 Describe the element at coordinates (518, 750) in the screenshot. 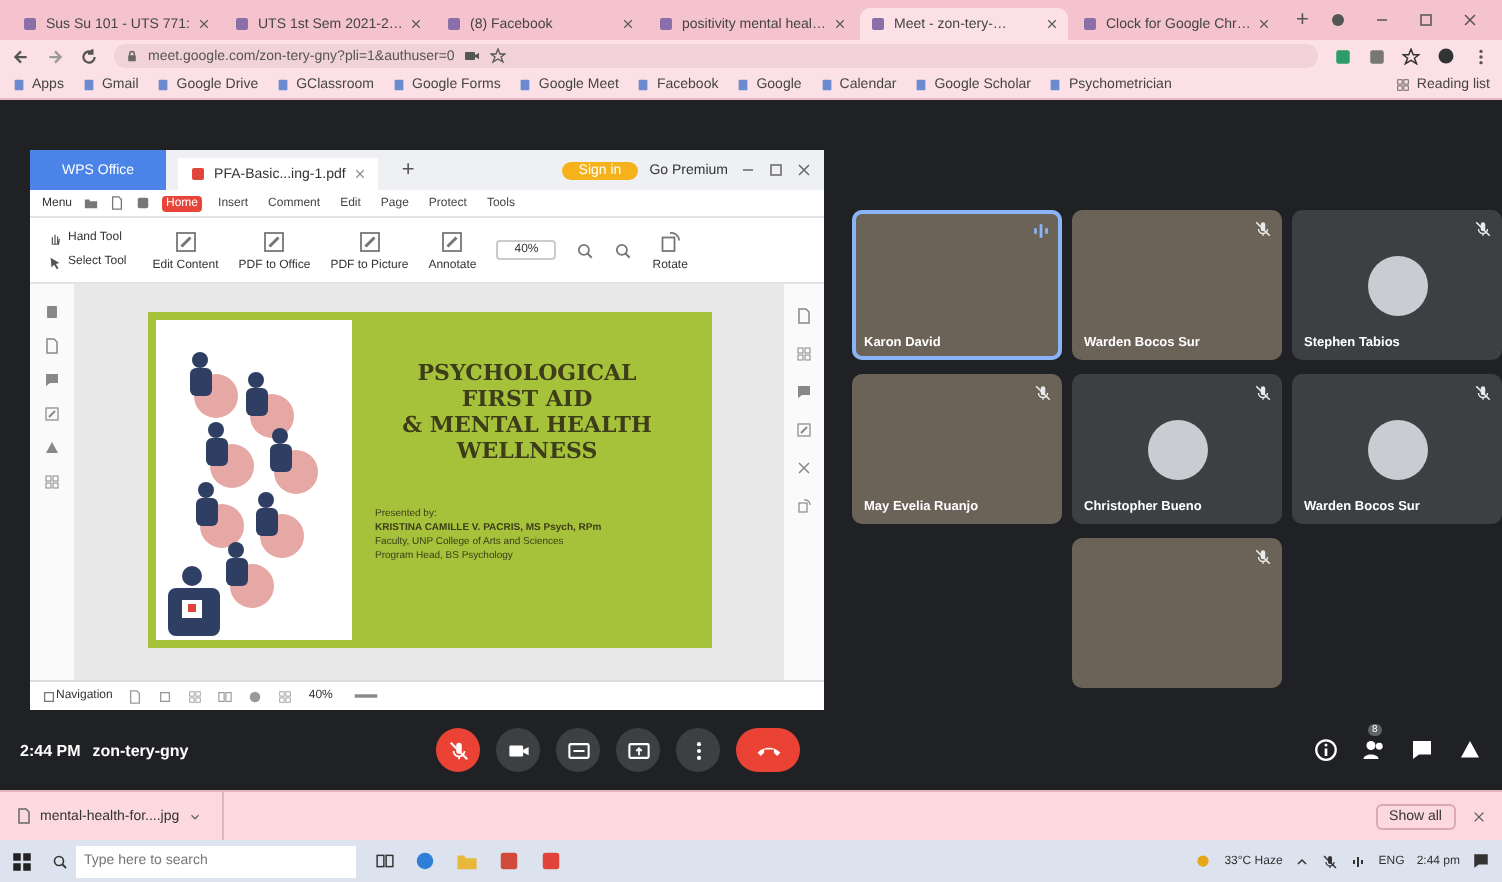

I see `camera-button` at that location.